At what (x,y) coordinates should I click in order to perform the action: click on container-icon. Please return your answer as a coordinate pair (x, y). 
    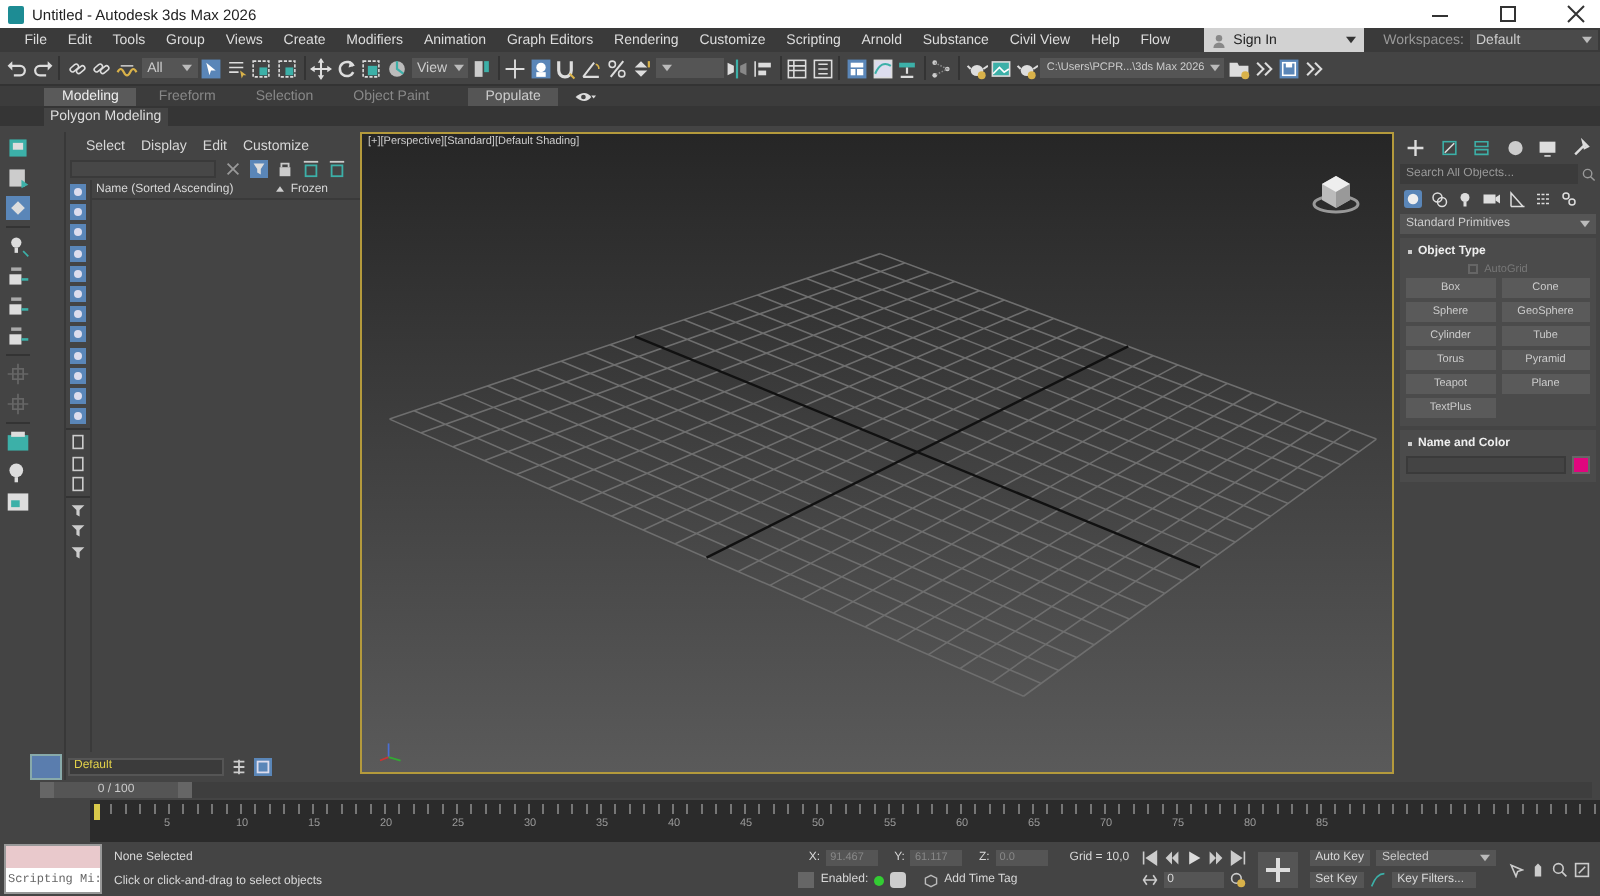
    Looking at the image, I should click on (18, 442).